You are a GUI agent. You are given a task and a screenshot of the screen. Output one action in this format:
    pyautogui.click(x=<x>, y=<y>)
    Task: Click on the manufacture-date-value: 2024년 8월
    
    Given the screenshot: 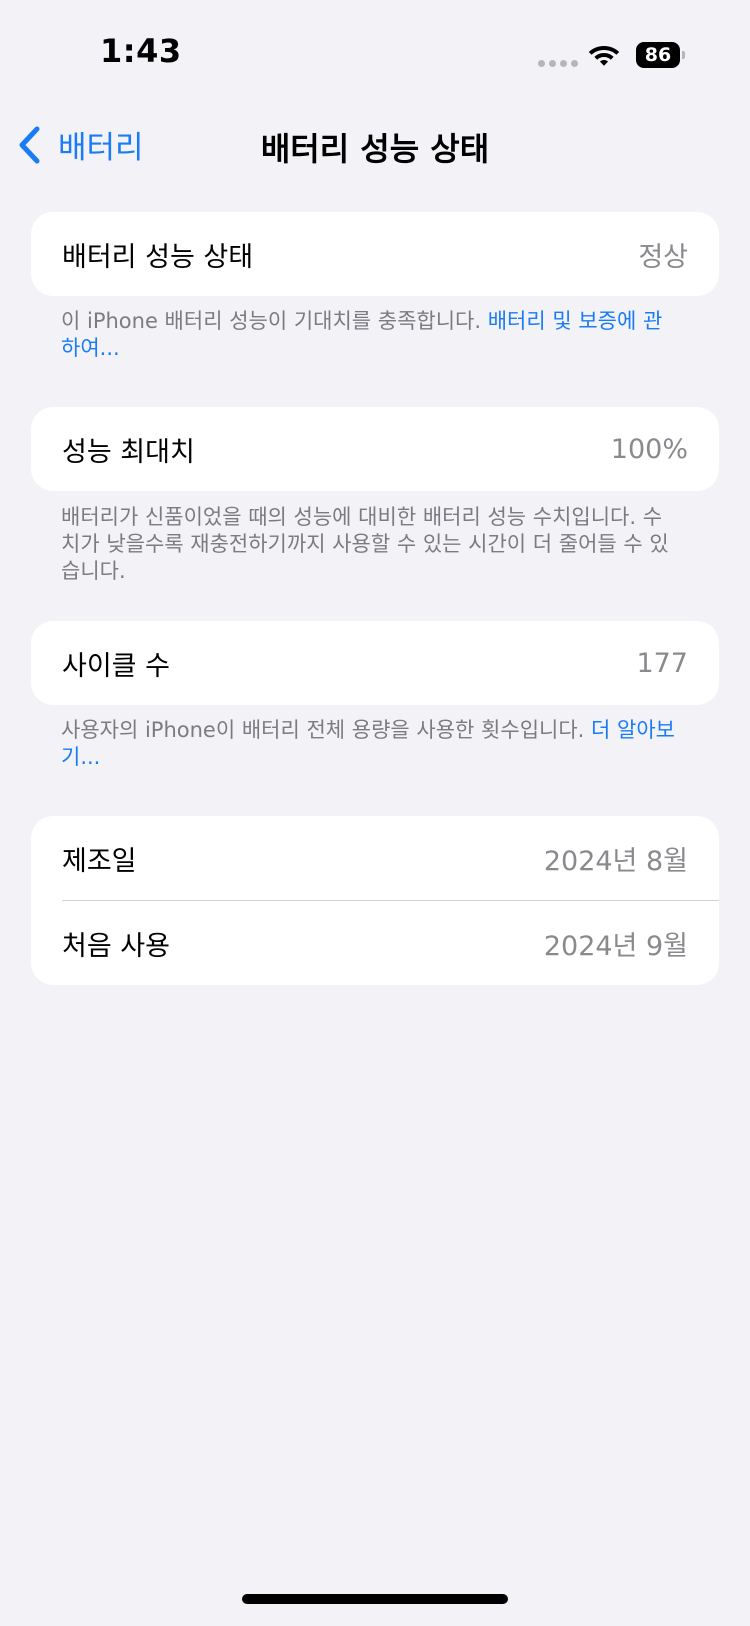 What is the action you would take?
    pyautogui.click(x=615, y=861)
    